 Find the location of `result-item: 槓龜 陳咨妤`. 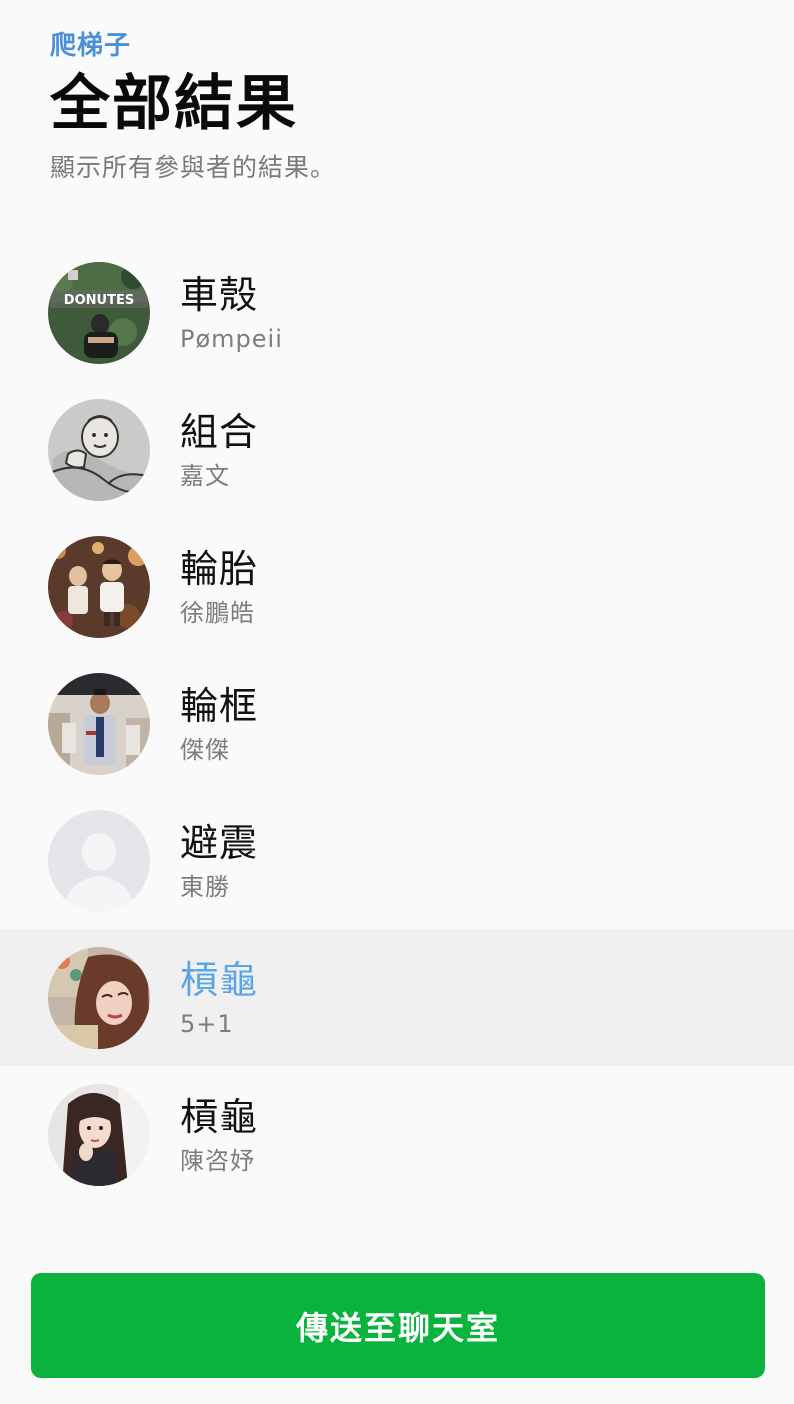

result-item: 槓龜 陳咨妤 is located at coordinates (397, 1134).